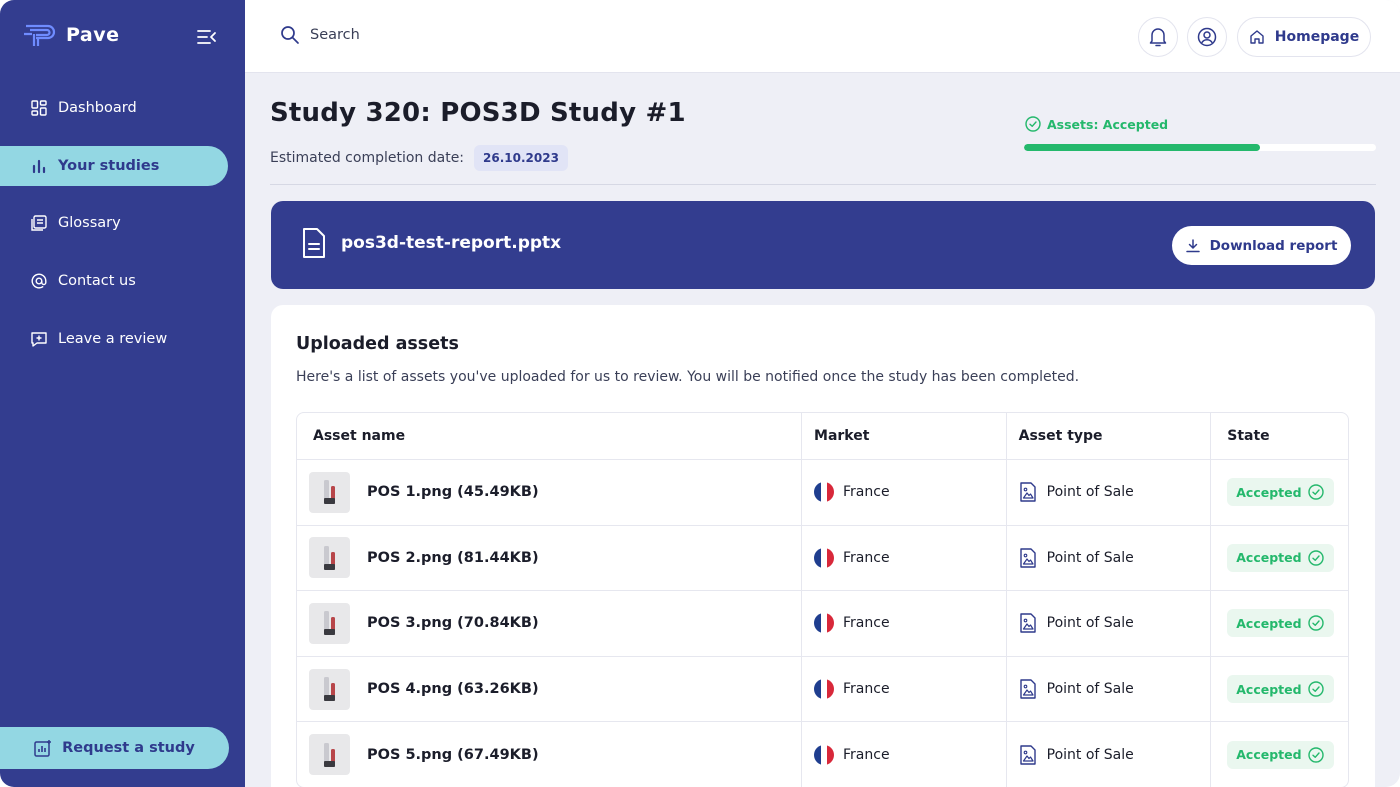 The width and height of the screenshot is (1400, 787). I want to click on search-input: Search, so click(320, 35).